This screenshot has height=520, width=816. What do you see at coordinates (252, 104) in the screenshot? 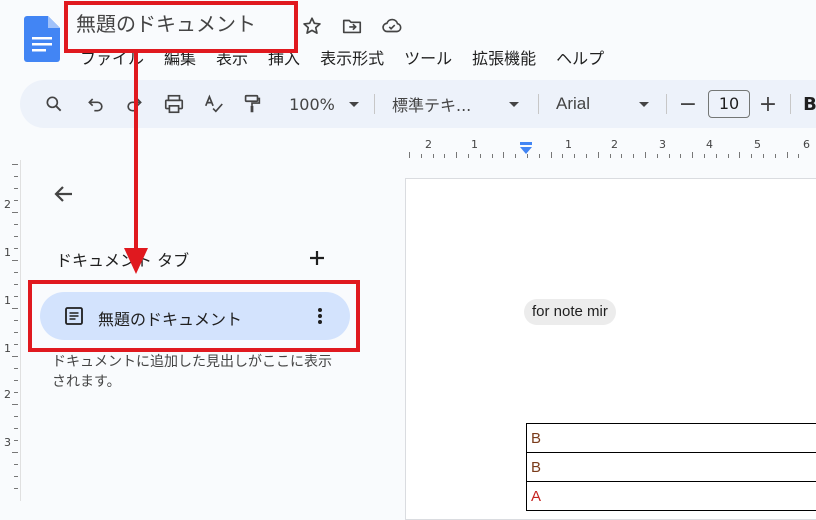
I see `paint-format-icon` at bounding box center [252, 104].